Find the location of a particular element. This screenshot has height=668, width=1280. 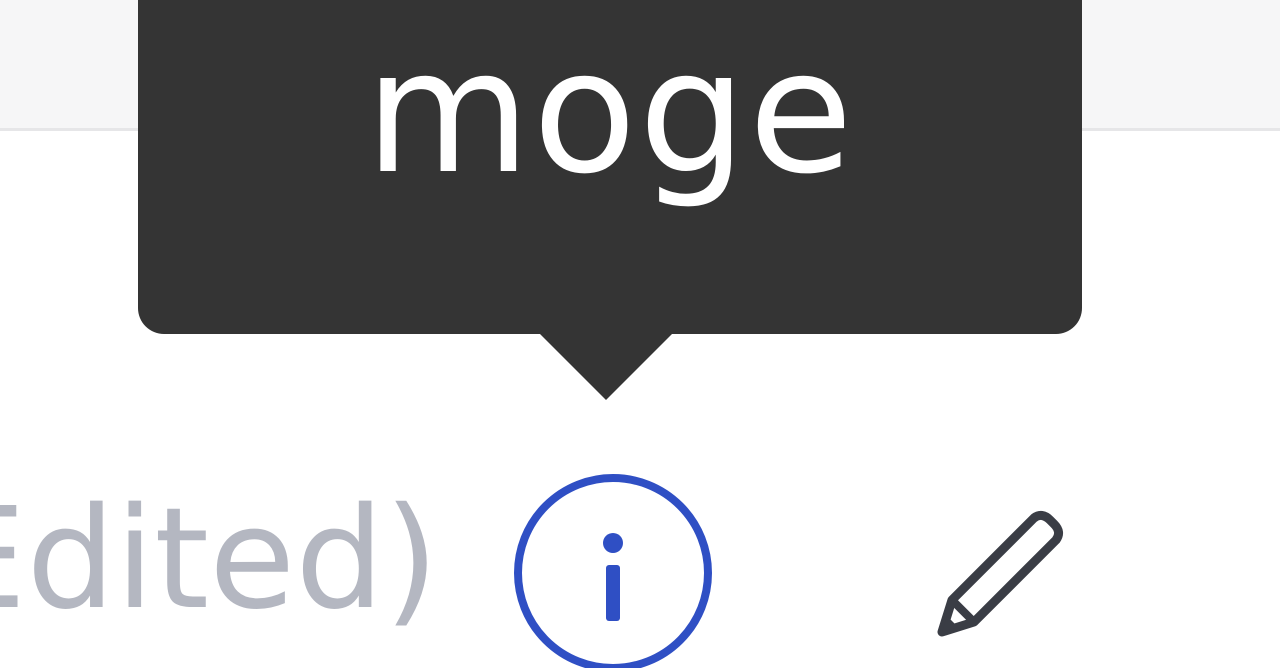

info-circle-icon is located at coordinates (613, 571).